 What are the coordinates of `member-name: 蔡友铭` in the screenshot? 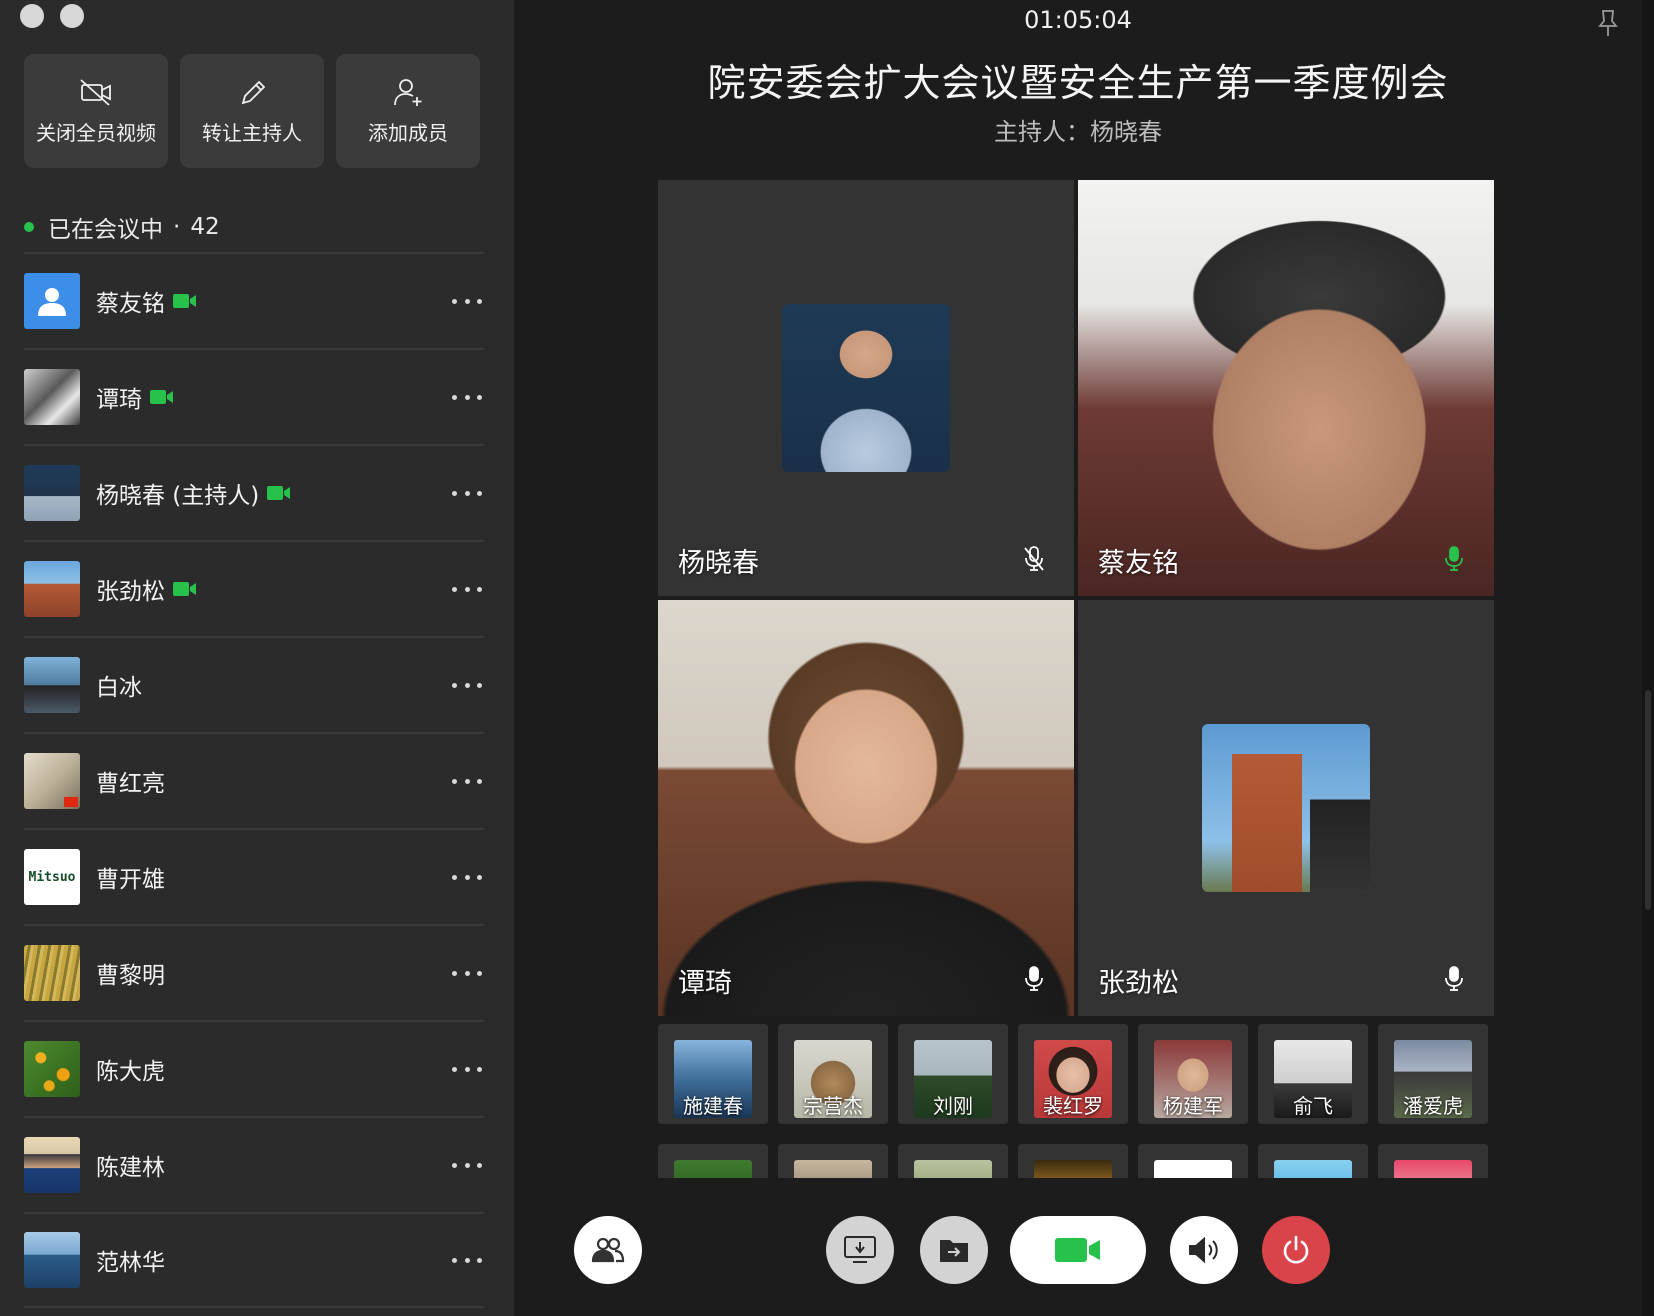 It's located at (130, 304).